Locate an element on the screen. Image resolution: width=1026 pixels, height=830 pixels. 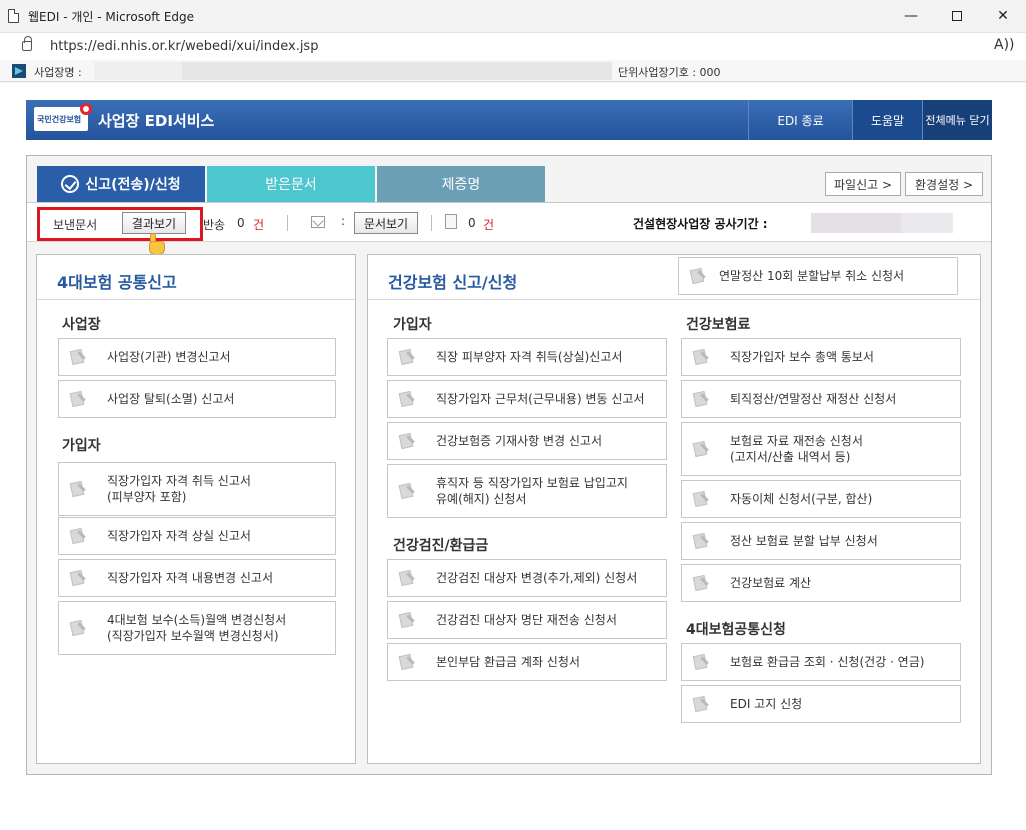
form-item: 건강보험증 기재사항 변경 신고서 is located at coordinates (527, 441).